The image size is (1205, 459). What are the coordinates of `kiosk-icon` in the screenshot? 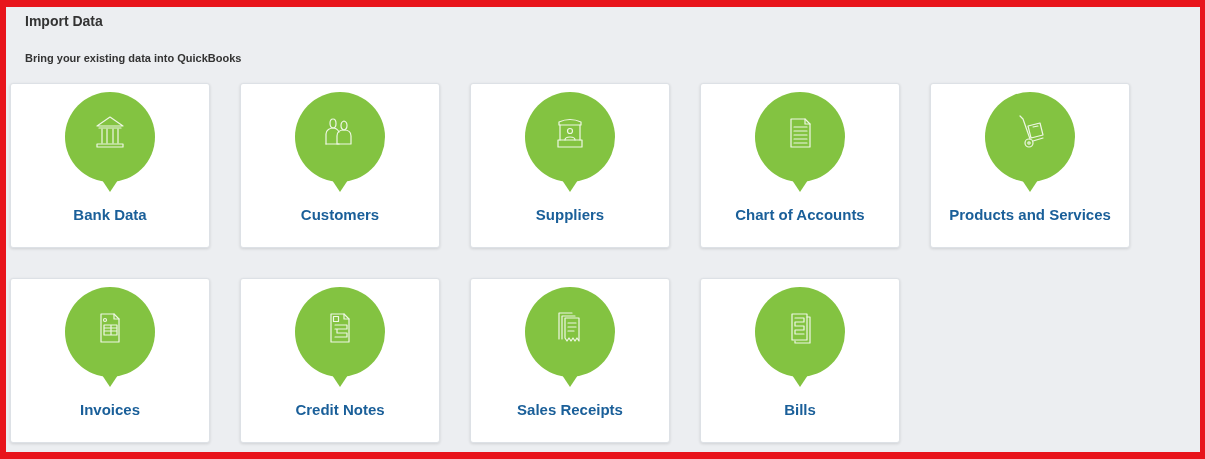 It's located at (570, 142).